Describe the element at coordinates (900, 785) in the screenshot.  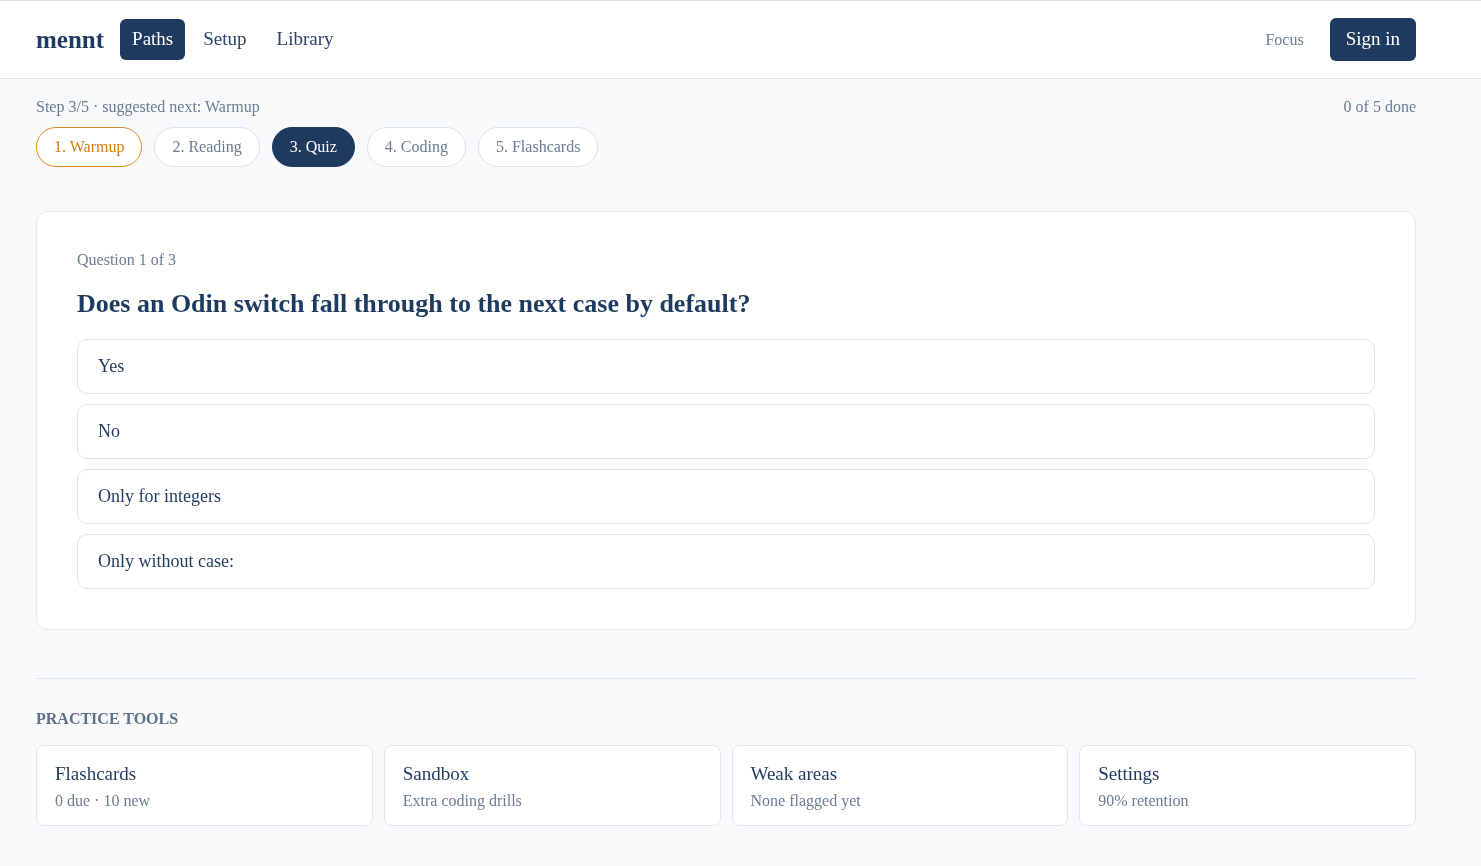
I see `tool-card: Weak areas None flagged yet` at that location.